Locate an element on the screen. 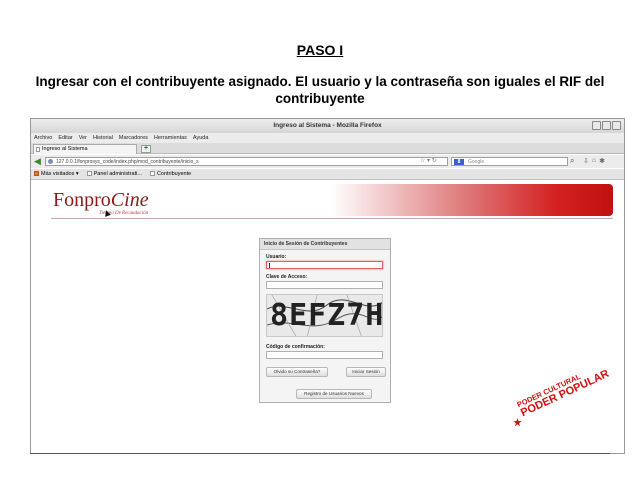 The width and height of the screenshot is (640, 494). step-heading: PASO I is located at coordinates (320, 50).